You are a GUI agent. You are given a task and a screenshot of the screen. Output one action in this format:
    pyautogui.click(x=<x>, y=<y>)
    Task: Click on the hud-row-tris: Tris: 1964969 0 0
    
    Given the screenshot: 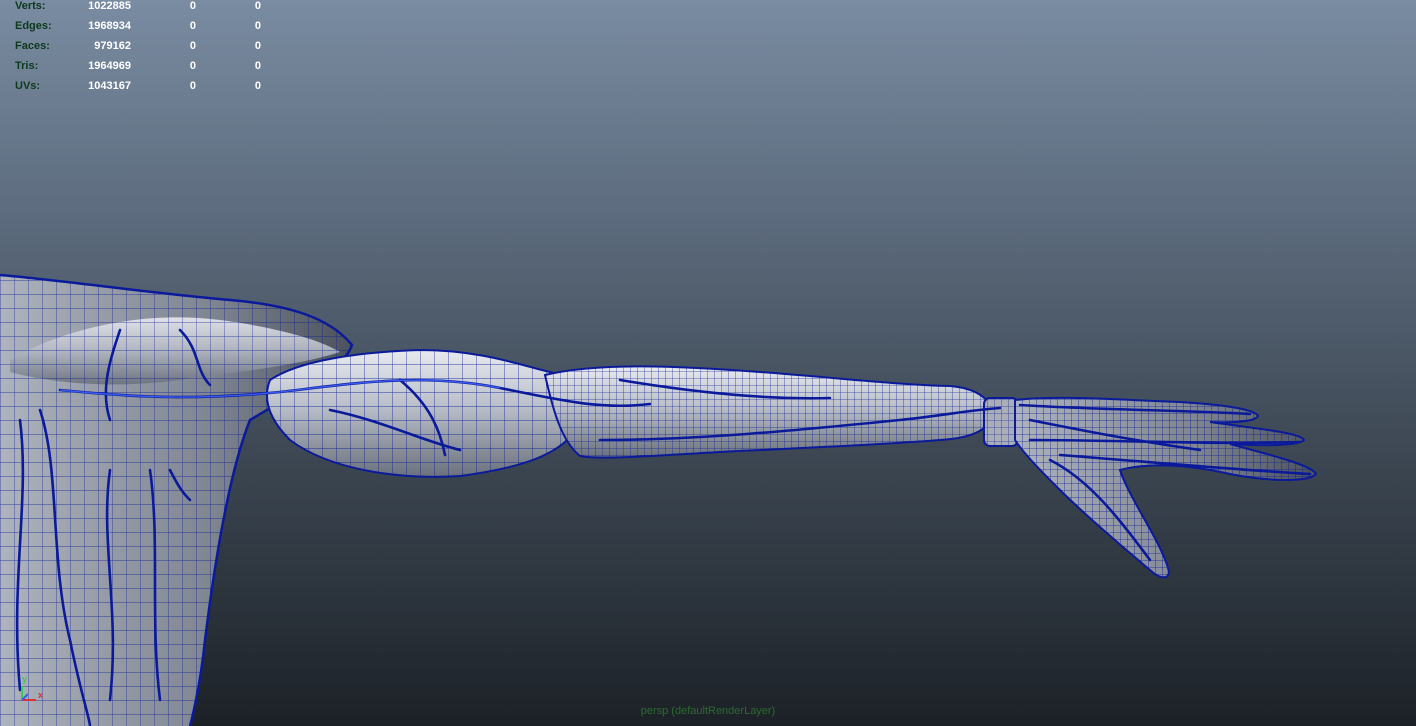 What is the action you would take?
    pyautogui.click(x=135, y=70)
    